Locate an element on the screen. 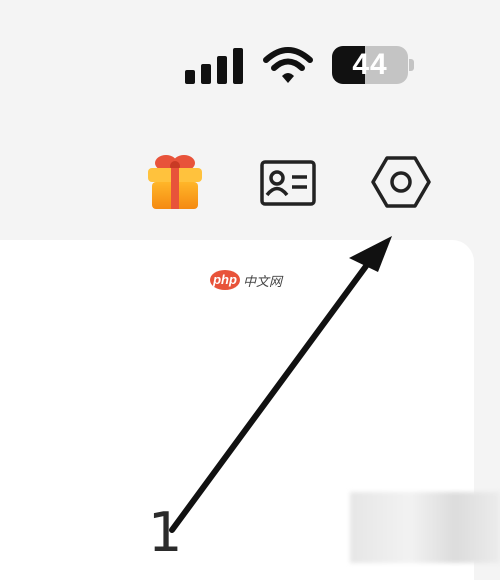 The image size is (500, 580). step-number: 1 is located at coordinates (165, 532).